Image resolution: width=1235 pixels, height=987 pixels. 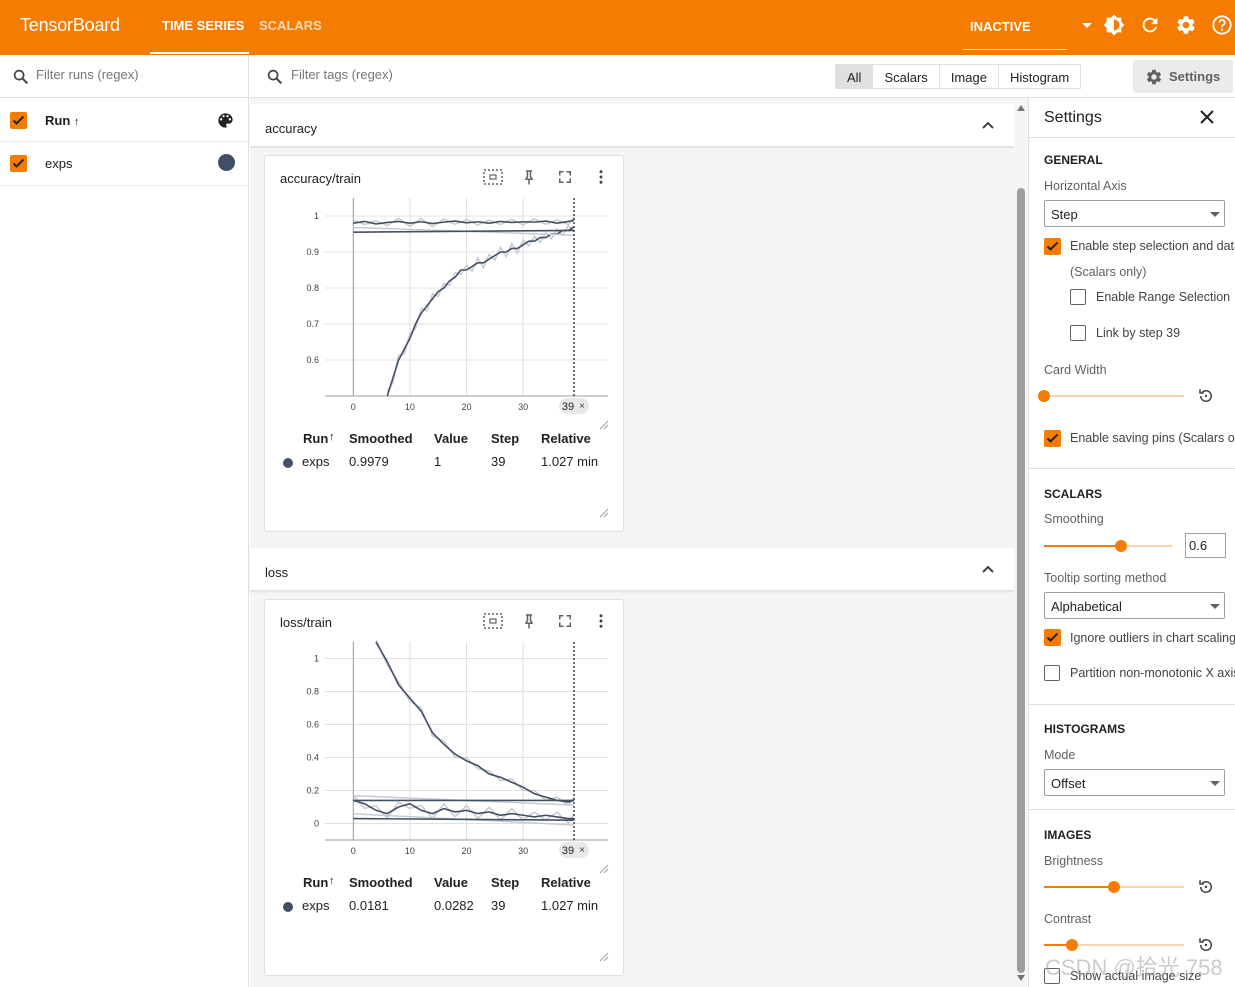 I want to click on saving-pins-checkbox, so click(x=1052, y=438).